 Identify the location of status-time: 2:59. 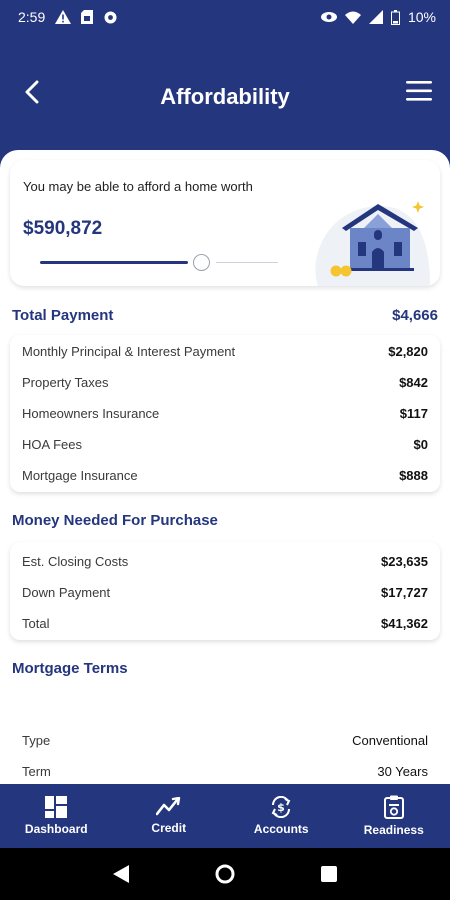
(32, 17).